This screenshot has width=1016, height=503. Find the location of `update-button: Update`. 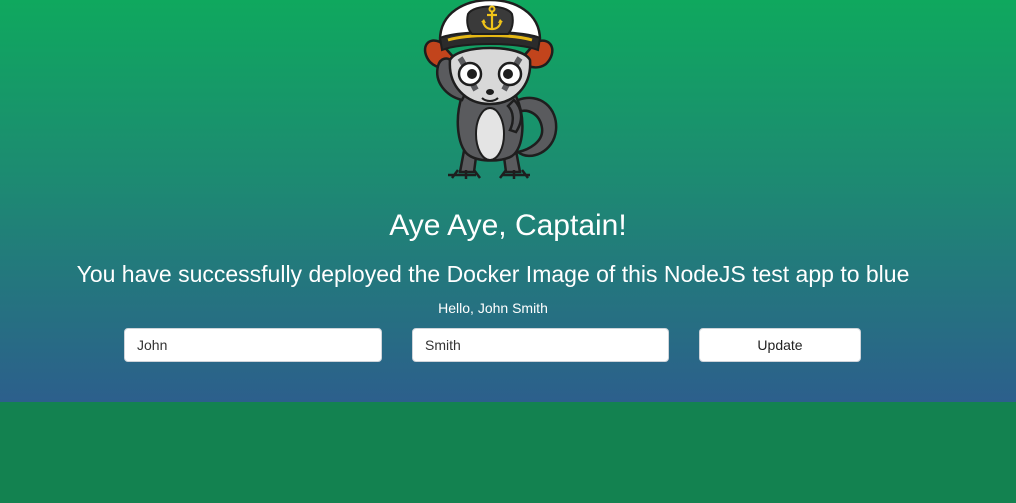

update-button: Update is located at coordinates (780, 345).